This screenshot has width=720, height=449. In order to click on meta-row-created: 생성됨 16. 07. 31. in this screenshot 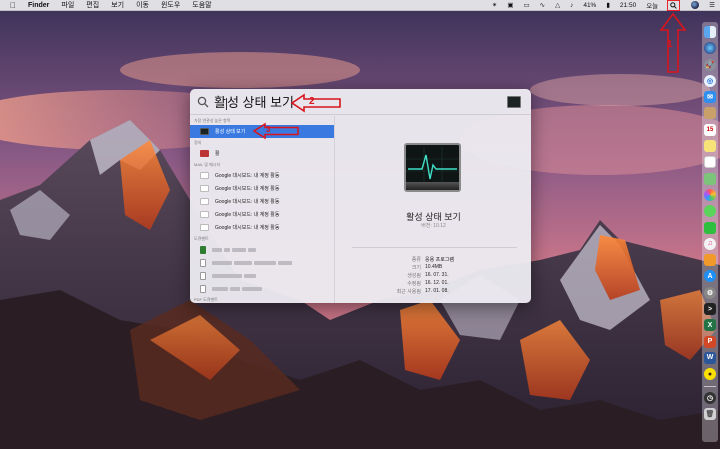, I will do `click(428, 275)`.